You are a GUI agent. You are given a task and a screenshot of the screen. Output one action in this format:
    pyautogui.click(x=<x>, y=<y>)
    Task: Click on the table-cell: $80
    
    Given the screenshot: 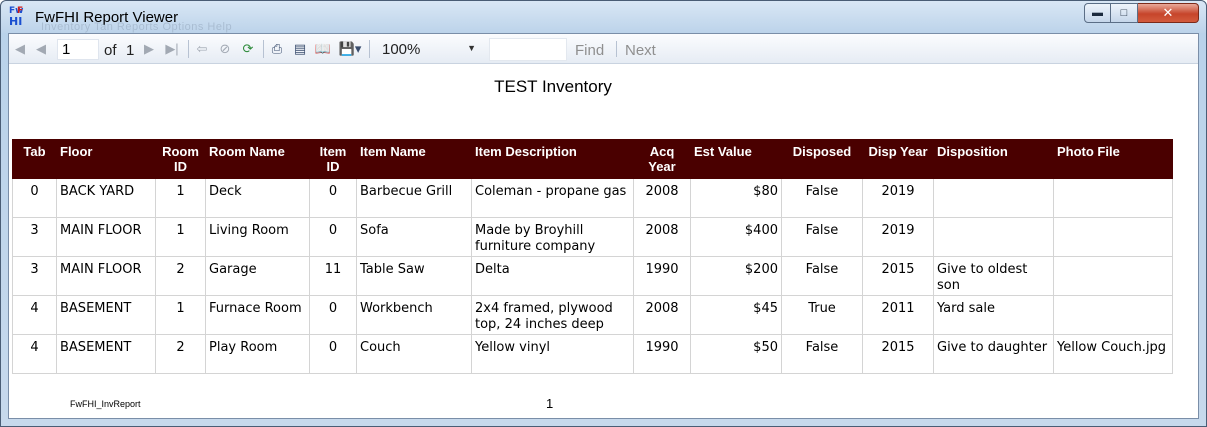 What is the action you would take?
    pyautogui.click(x=736, y=198)
    